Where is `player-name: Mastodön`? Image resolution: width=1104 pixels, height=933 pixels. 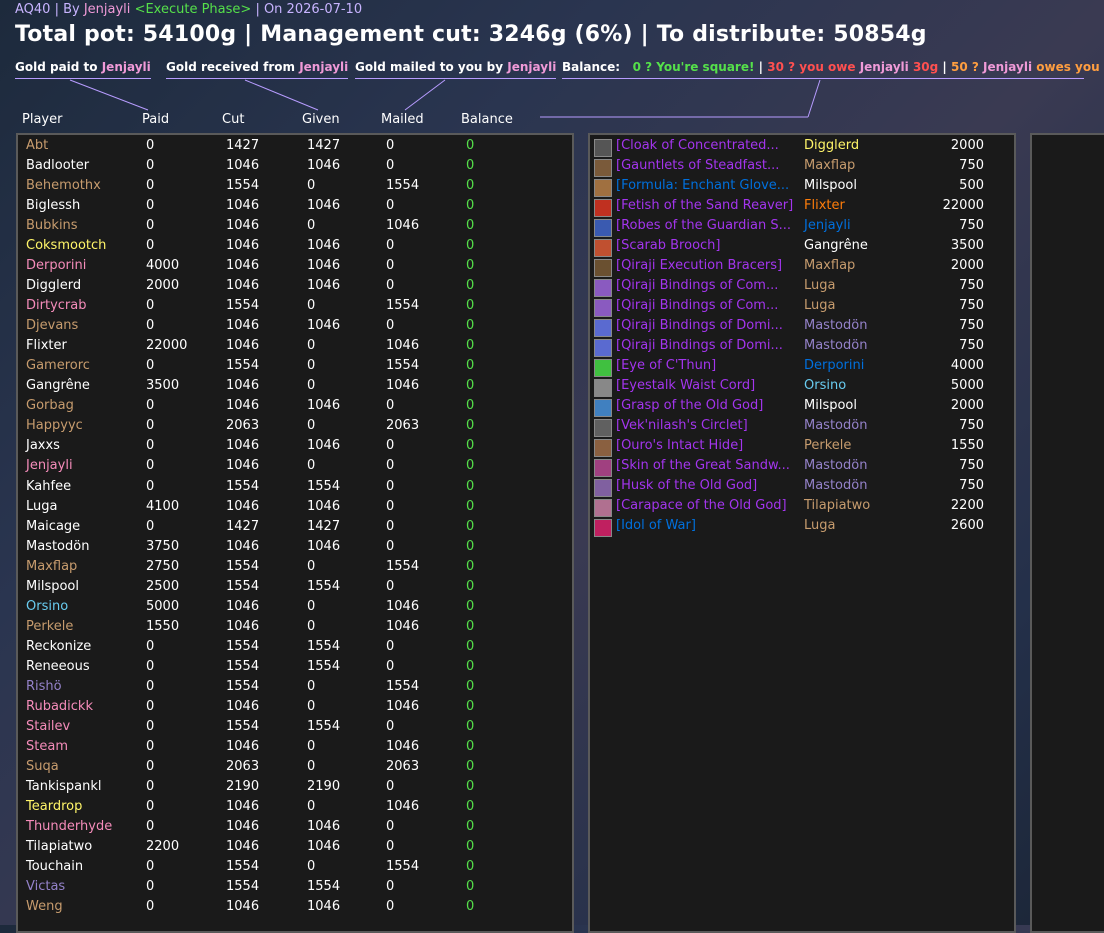
player-name: Mastodön is located at coordinates (58, 546).